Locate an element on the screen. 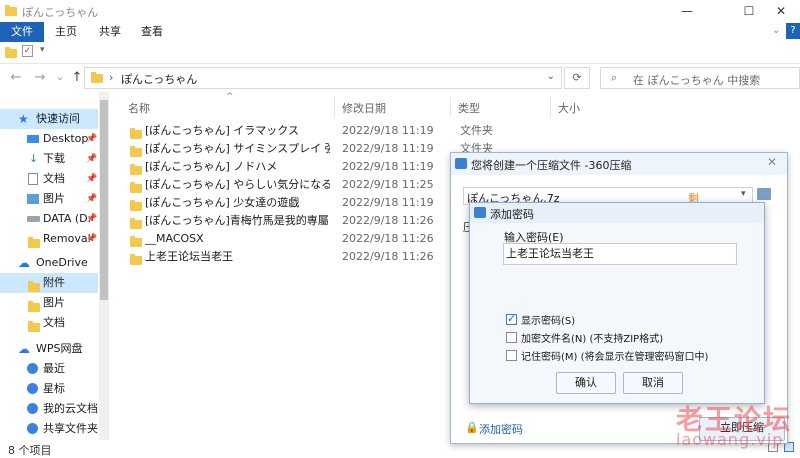 The image size is (800, 458). show-password-checkbox: 显示密码(S) is located at coordinates (540, 320).